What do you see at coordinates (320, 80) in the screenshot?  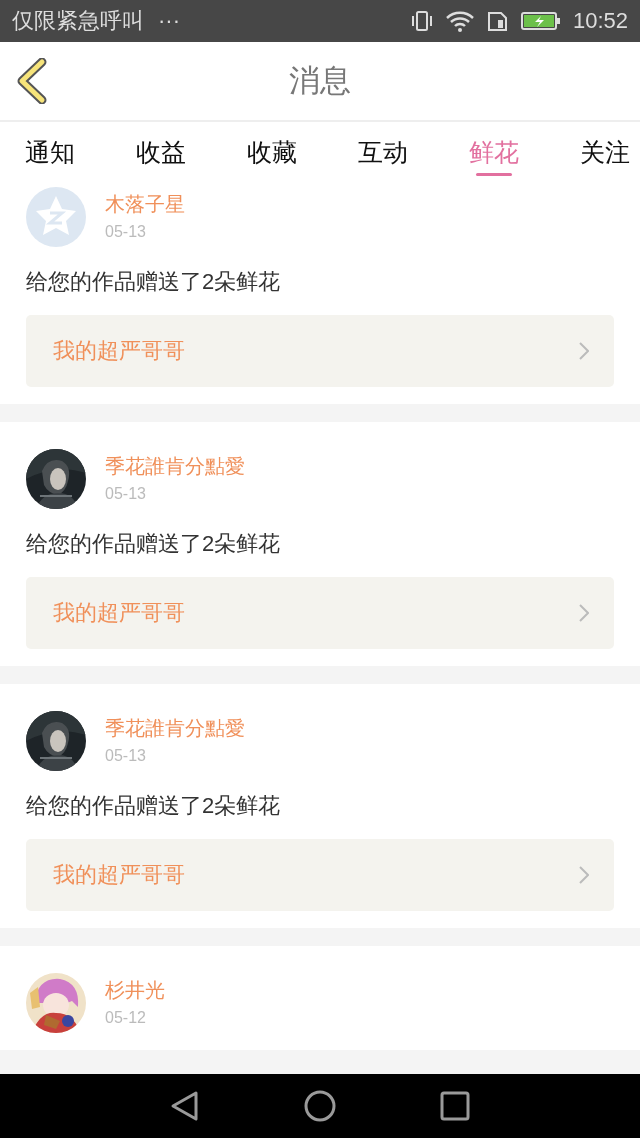 I see `page-title: 消息` at bounding box center [320, 80].